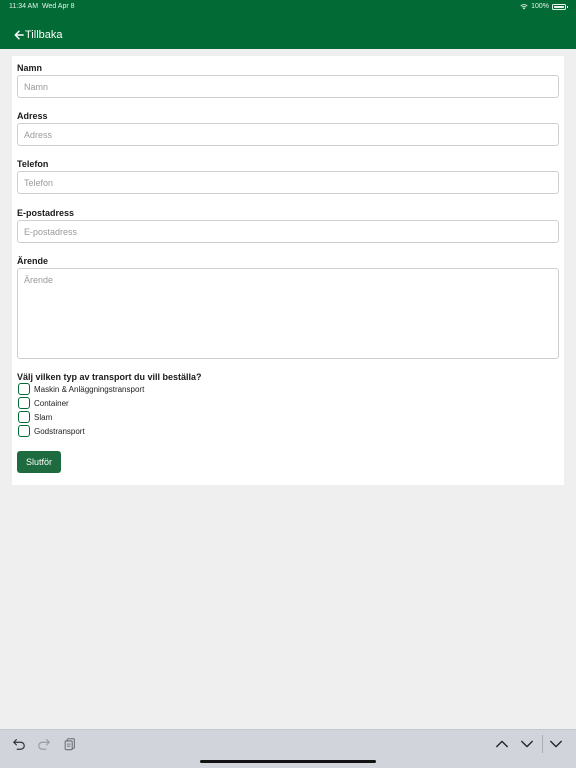 The width and height of the screenshot is (576, 768). Describe the element at coordinates (46, 213) in the screenshot. I see `email-label: E-postadress` at that location.